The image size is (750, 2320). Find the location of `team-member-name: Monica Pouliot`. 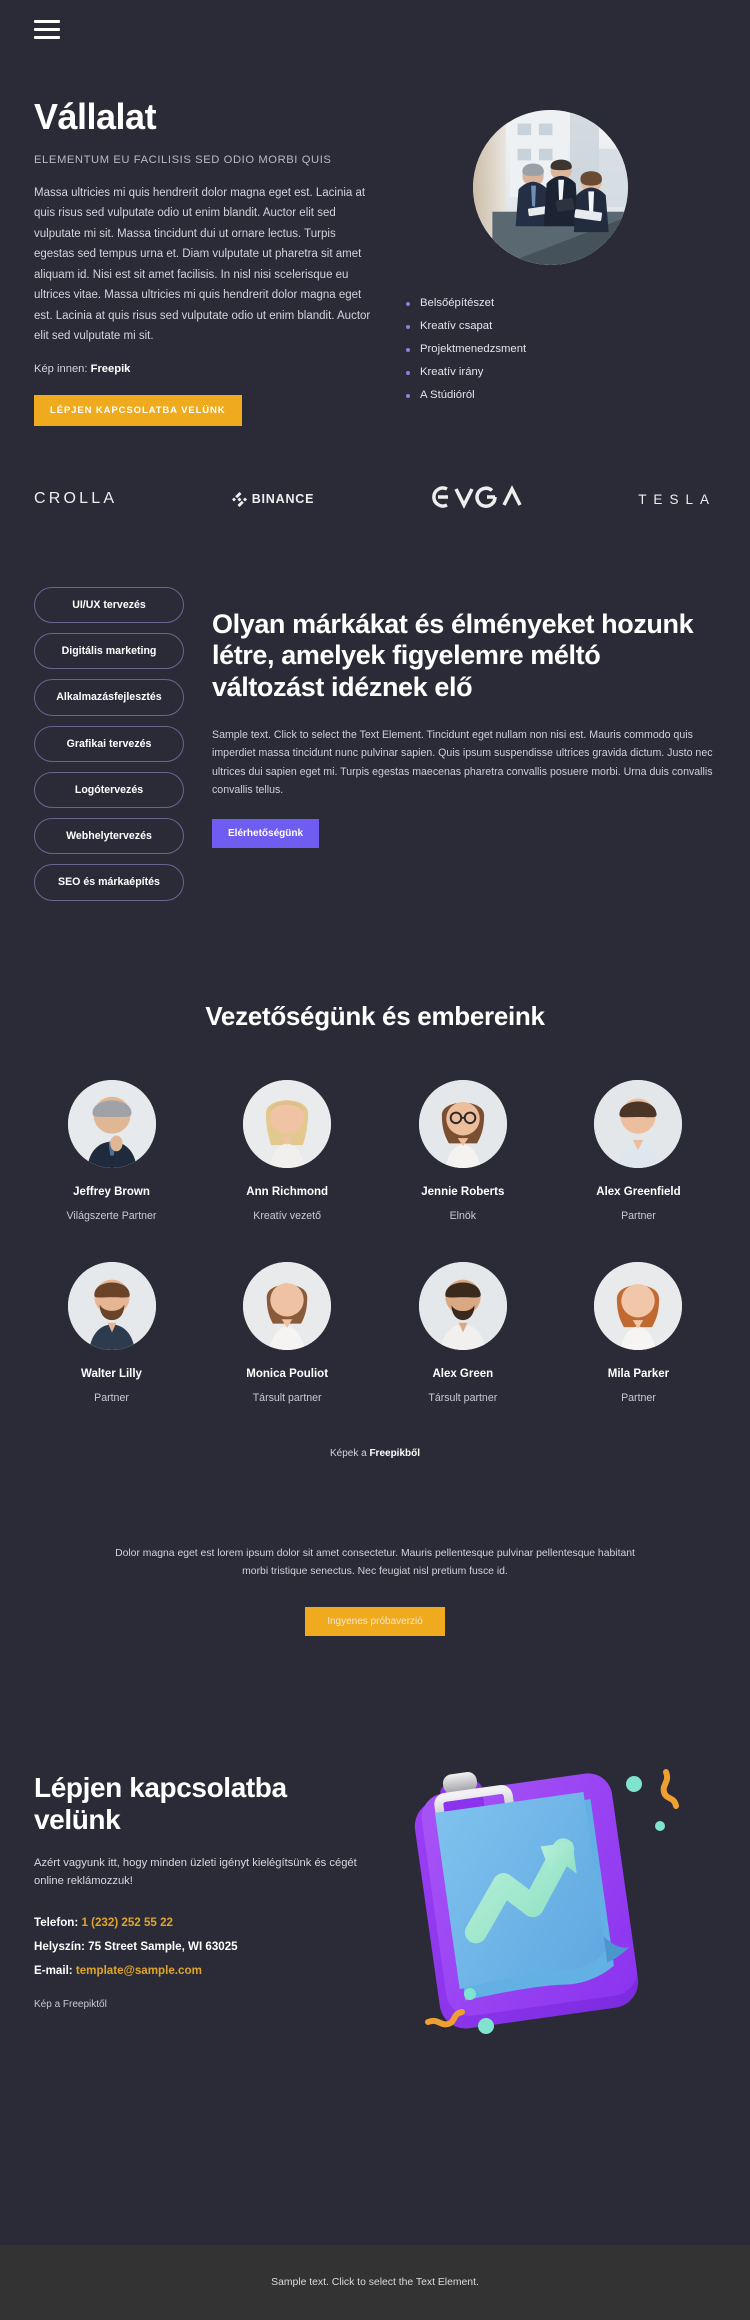

team-member-name: Monica Pouliot is located at coordinates (287, 1373).